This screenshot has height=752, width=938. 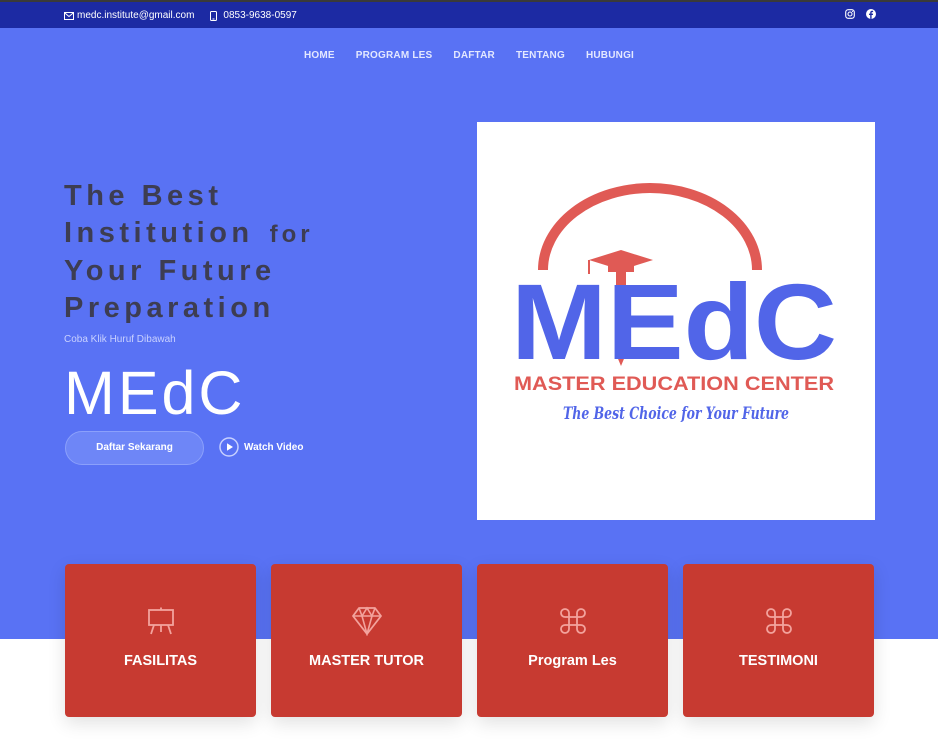 I want to click on phone-text: 0853-9638-0597, so click(x=260, y=15).